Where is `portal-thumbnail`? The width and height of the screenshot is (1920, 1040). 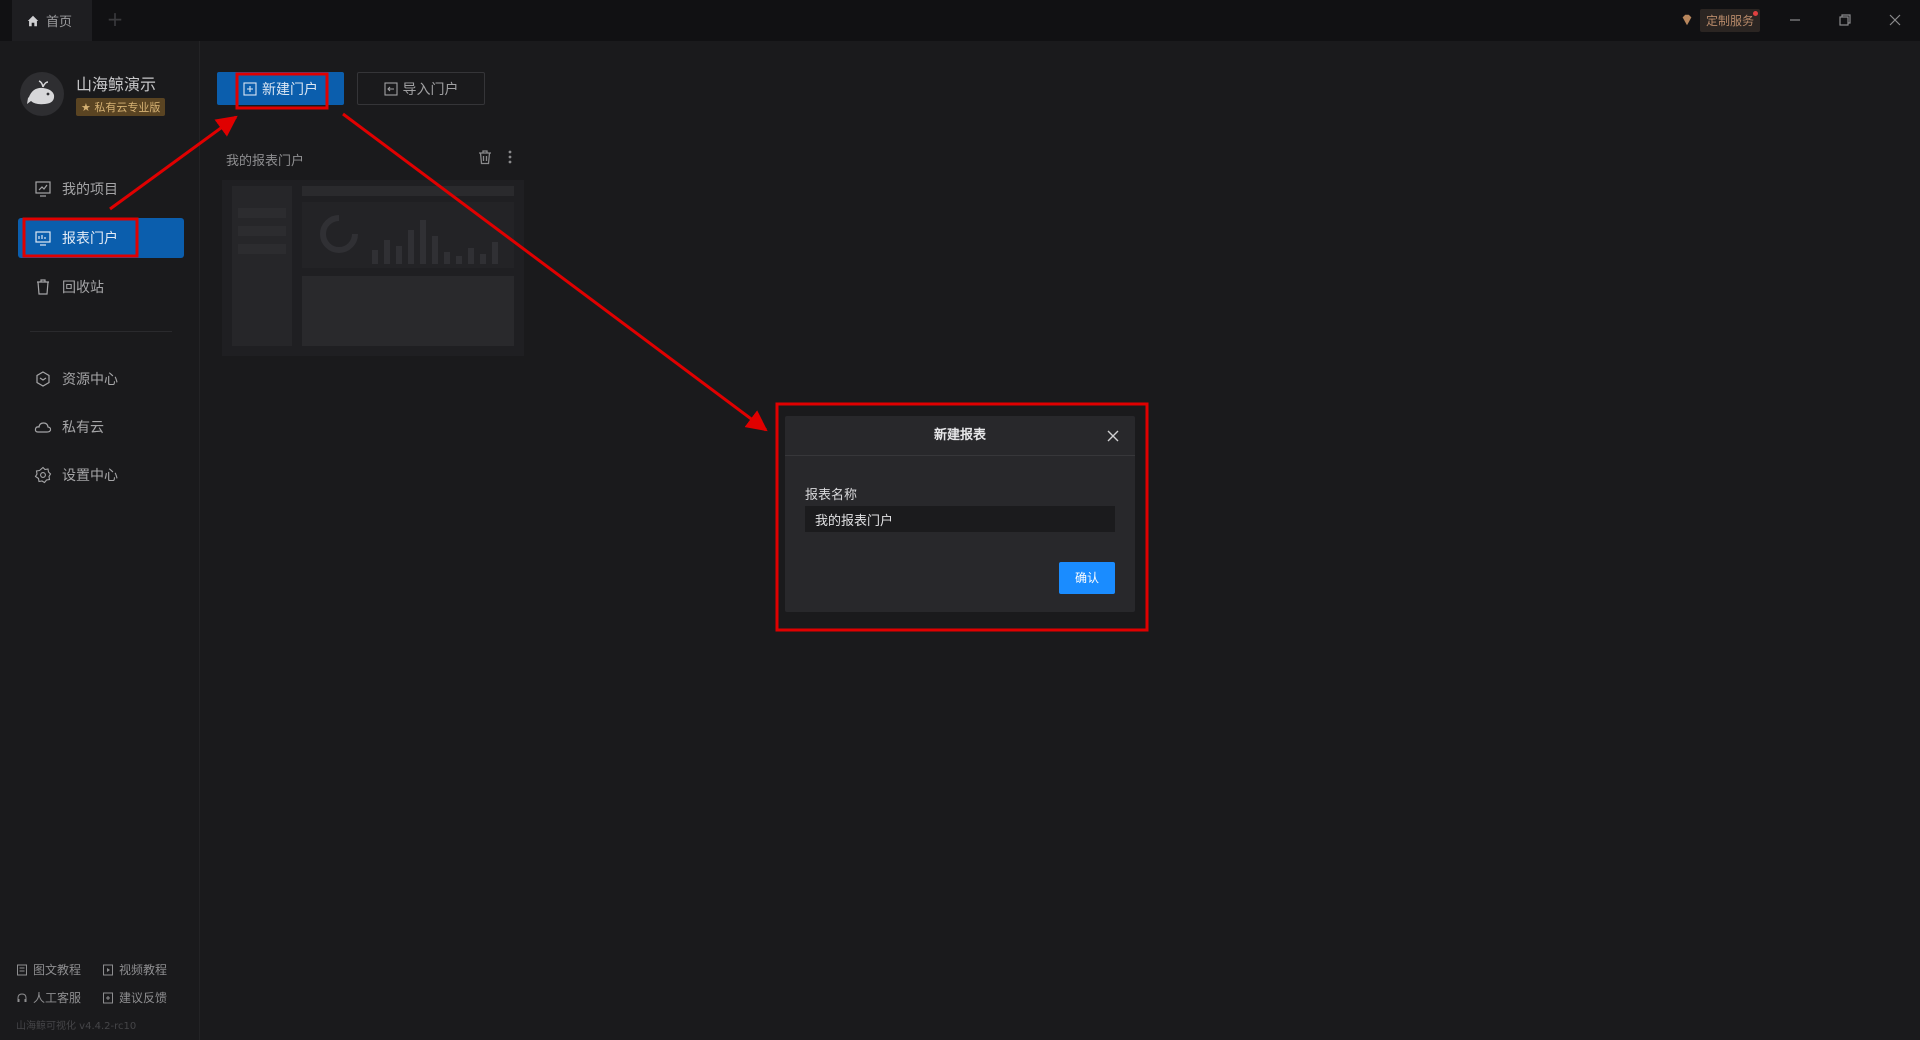
portal-thumbnail is located at coordinates (373, 268).